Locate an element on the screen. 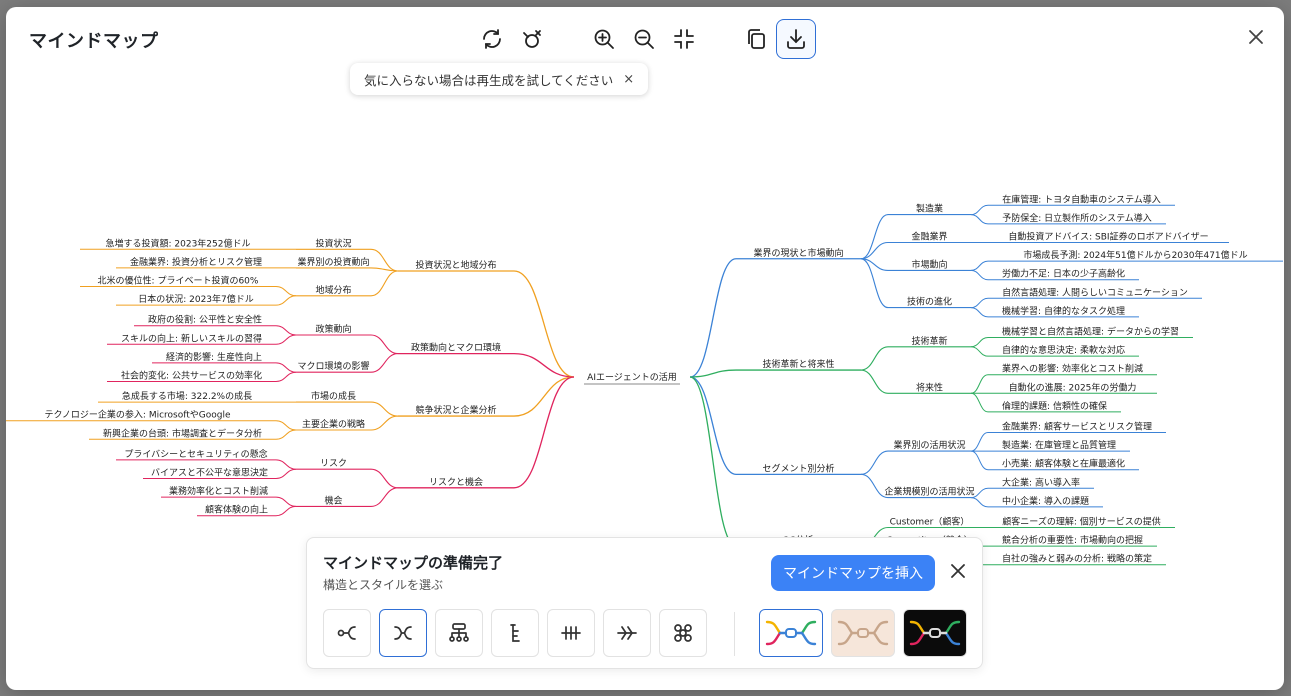 Image resolution: width=1291 pixels, height=696 pixels. panel-close-button is located at coordinates (958, 571).